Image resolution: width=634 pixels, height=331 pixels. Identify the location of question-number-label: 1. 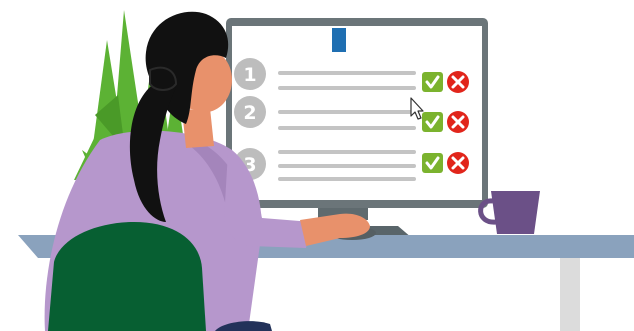
(249, 75).